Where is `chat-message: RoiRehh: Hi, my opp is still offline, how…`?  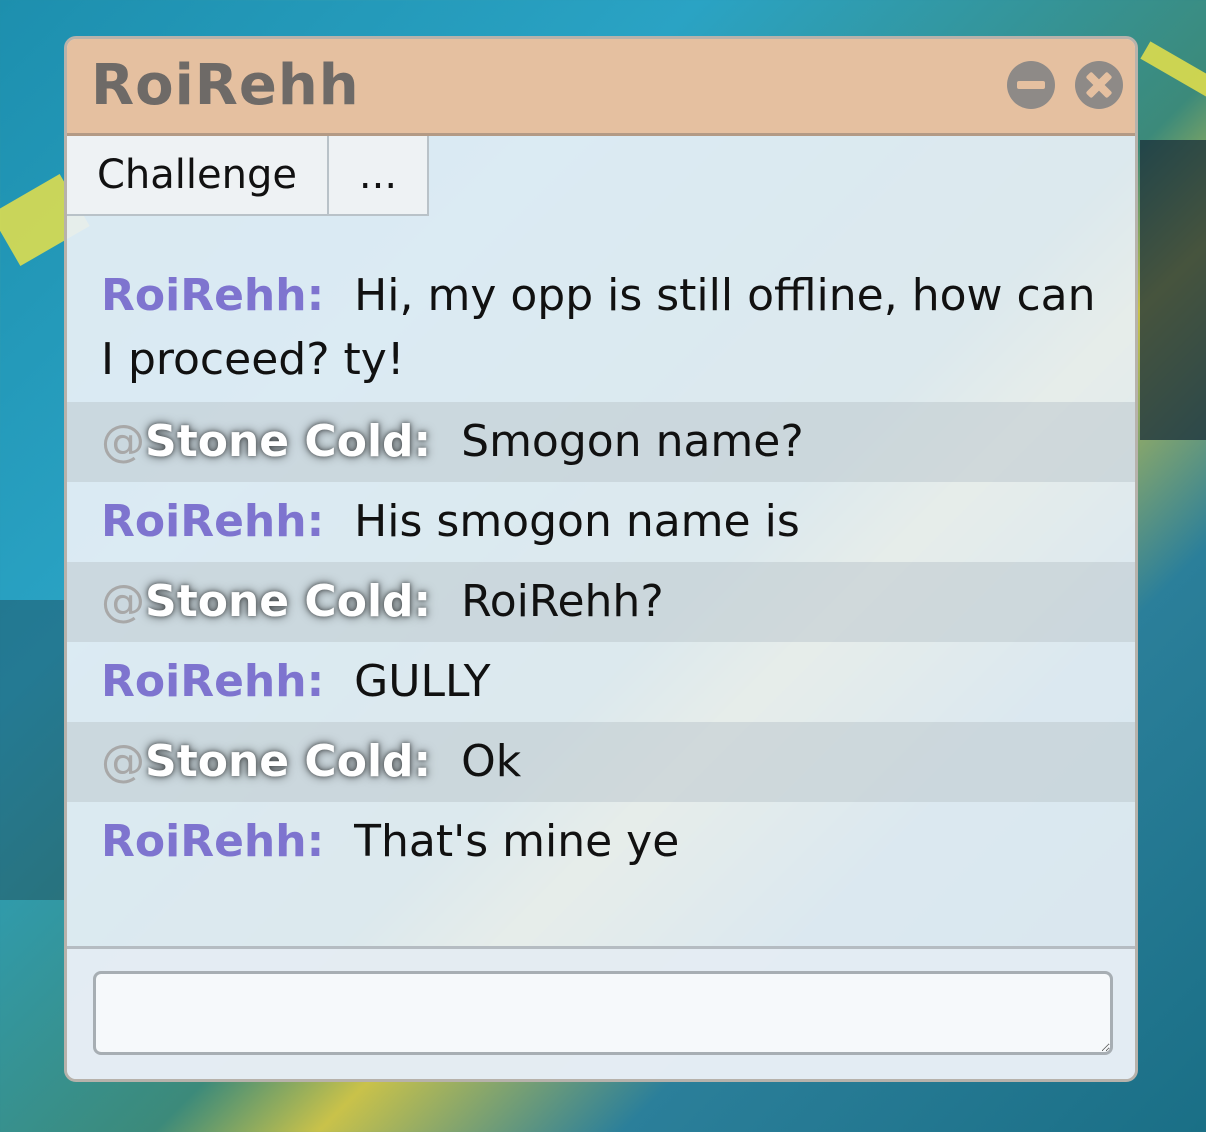 chat-message: RoiRehh: Hi, my opp is still offline, how… is located at coordinates (601, 328).